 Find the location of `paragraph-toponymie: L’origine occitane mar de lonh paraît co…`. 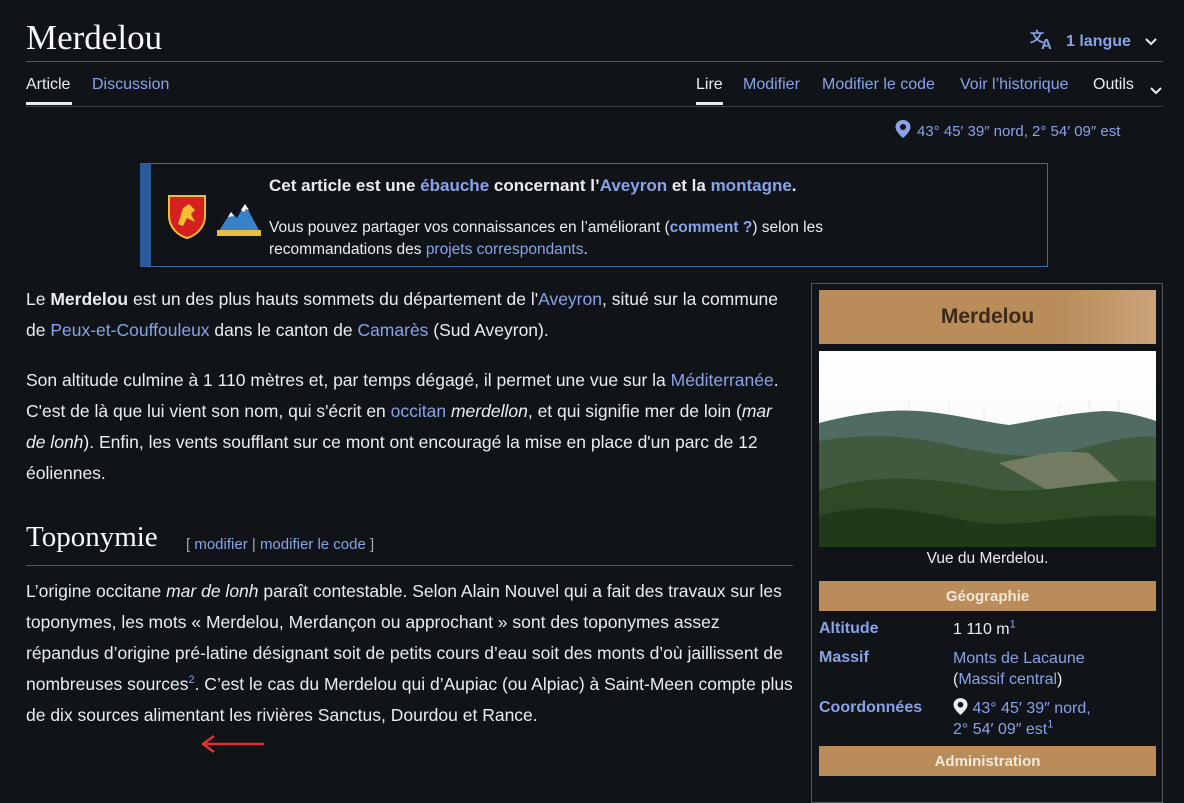

paragraph-toponymie: L’origine occitane mar de lonh paraît co… is located at coordinates (409, 653).